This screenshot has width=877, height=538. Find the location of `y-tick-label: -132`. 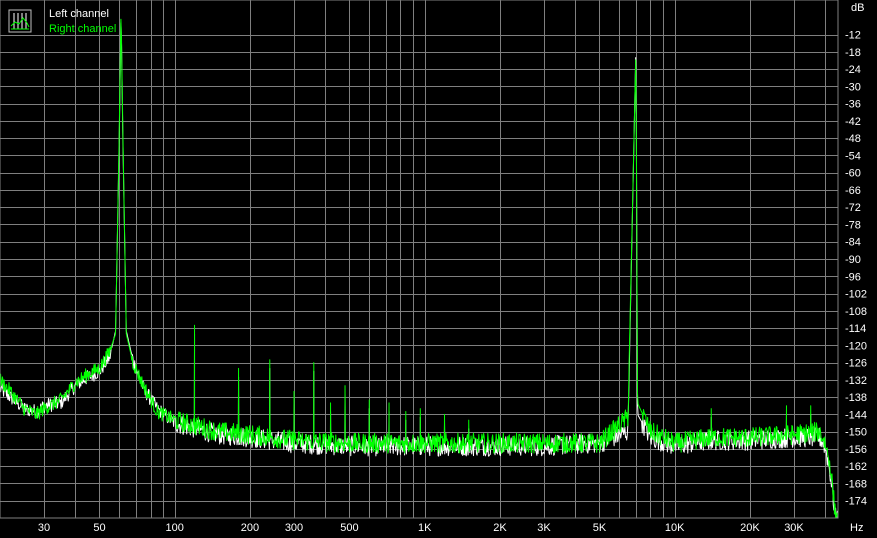

y-tick-label: -132 is located at coordinates (856, 381).